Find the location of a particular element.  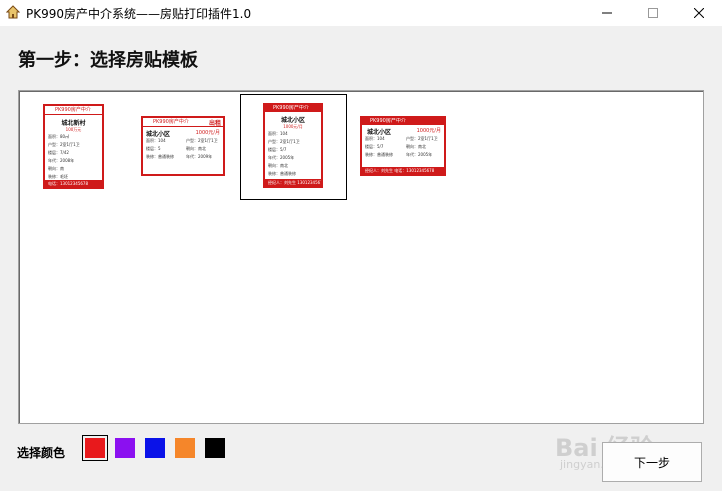

template-row: 年代：2009年 is located at coordinates (199, 156).